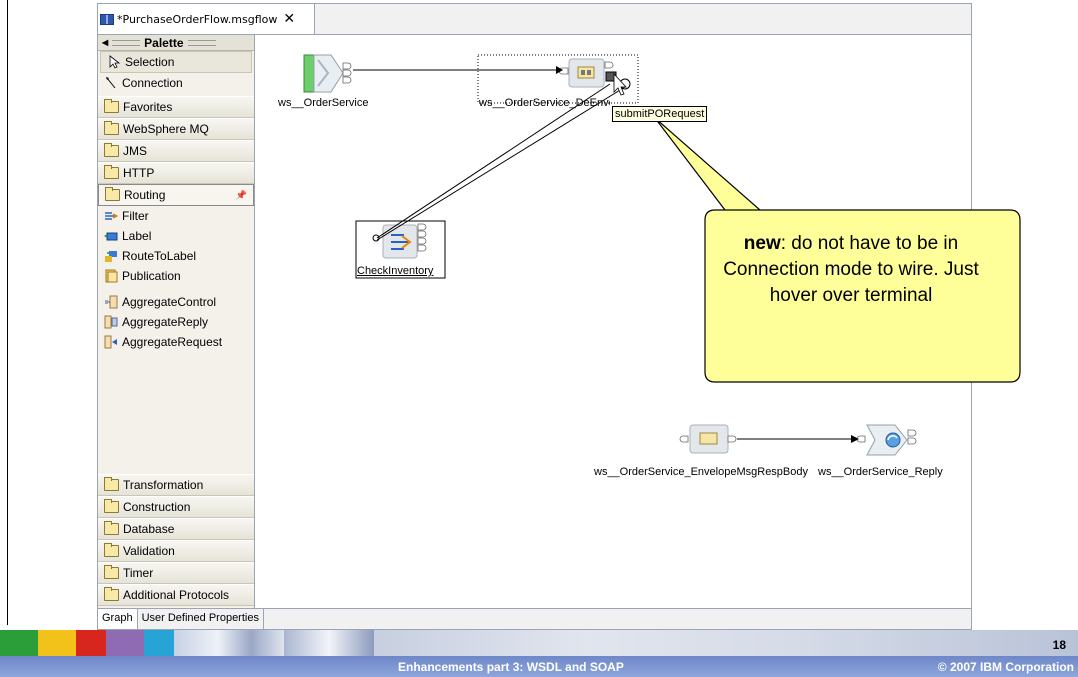 Image resolution: width=1078 pixels, height=677 pixels. I want to click on footer-copyright: © 2007 IBM Corporation, so click(1005, 667).